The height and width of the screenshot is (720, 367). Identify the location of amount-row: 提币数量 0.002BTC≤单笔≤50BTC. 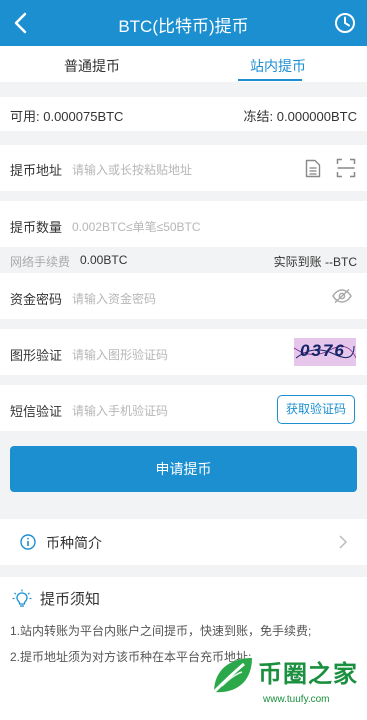
(183, 224).